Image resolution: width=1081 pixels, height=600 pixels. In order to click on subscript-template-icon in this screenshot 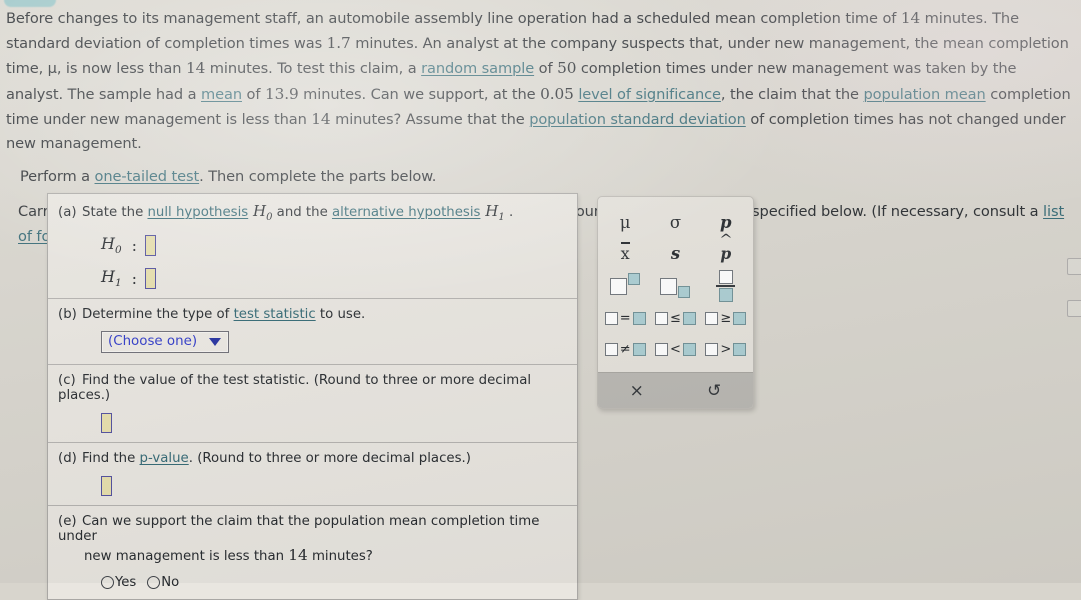, I will do `click(675, 287)`.